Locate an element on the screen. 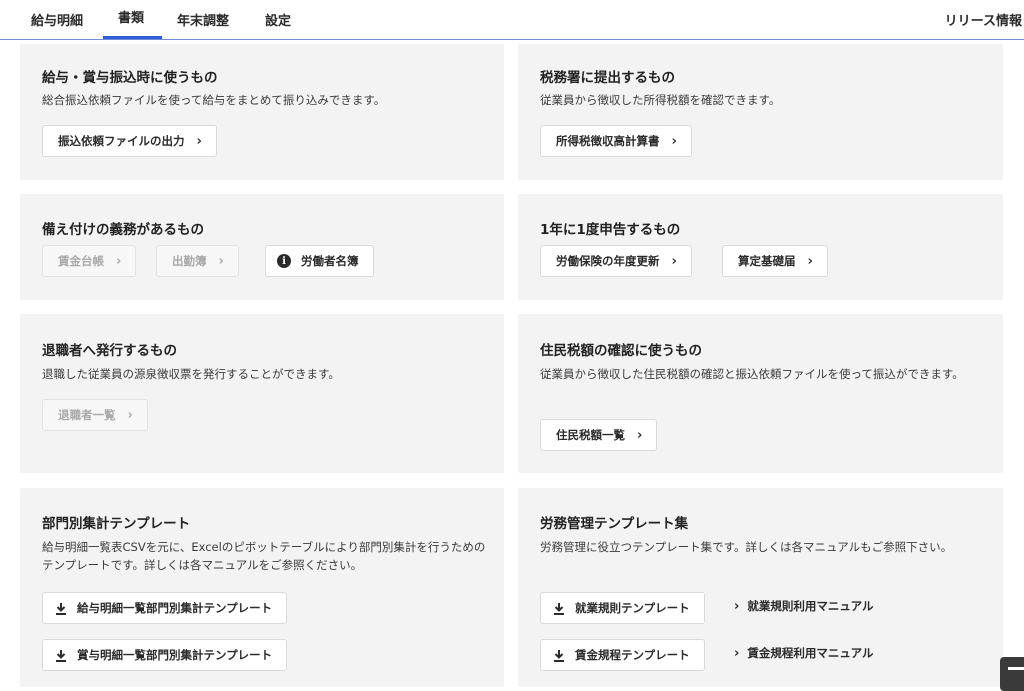 The width and height of the screenshot is (1024, 691). link-label: 賃金規程利用マニュアル is located at coordinates (810, 653).